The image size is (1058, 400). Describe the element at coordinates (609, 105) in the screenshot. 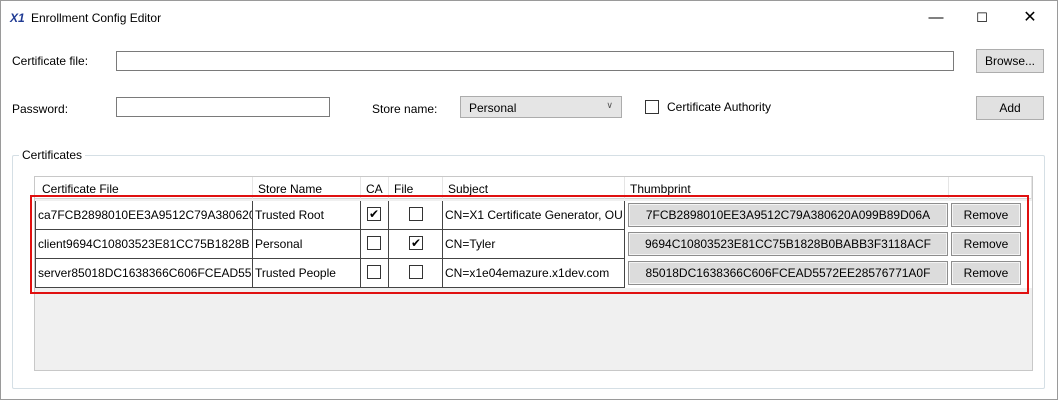

I see `chevron-down-icon: ∨` at that location.